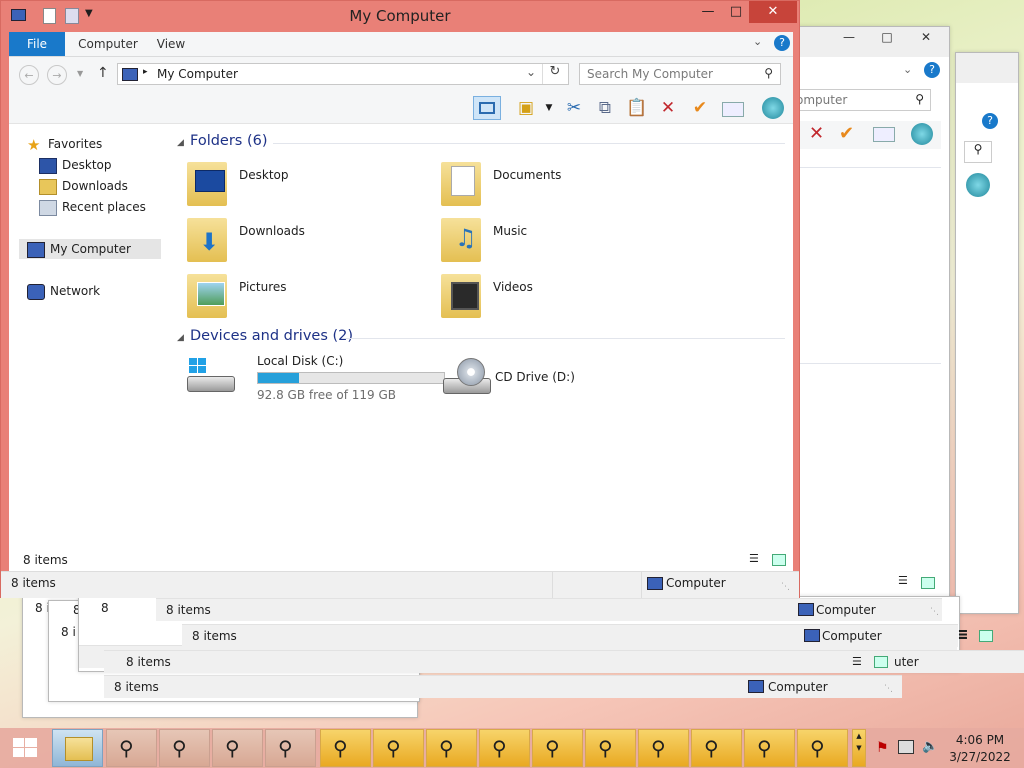 The width and height of the screenshot is (1024, 768). Describe the element at coordinates (987, 333) in the screenshot. I see `background-window-2: ? ⚲` at that location.